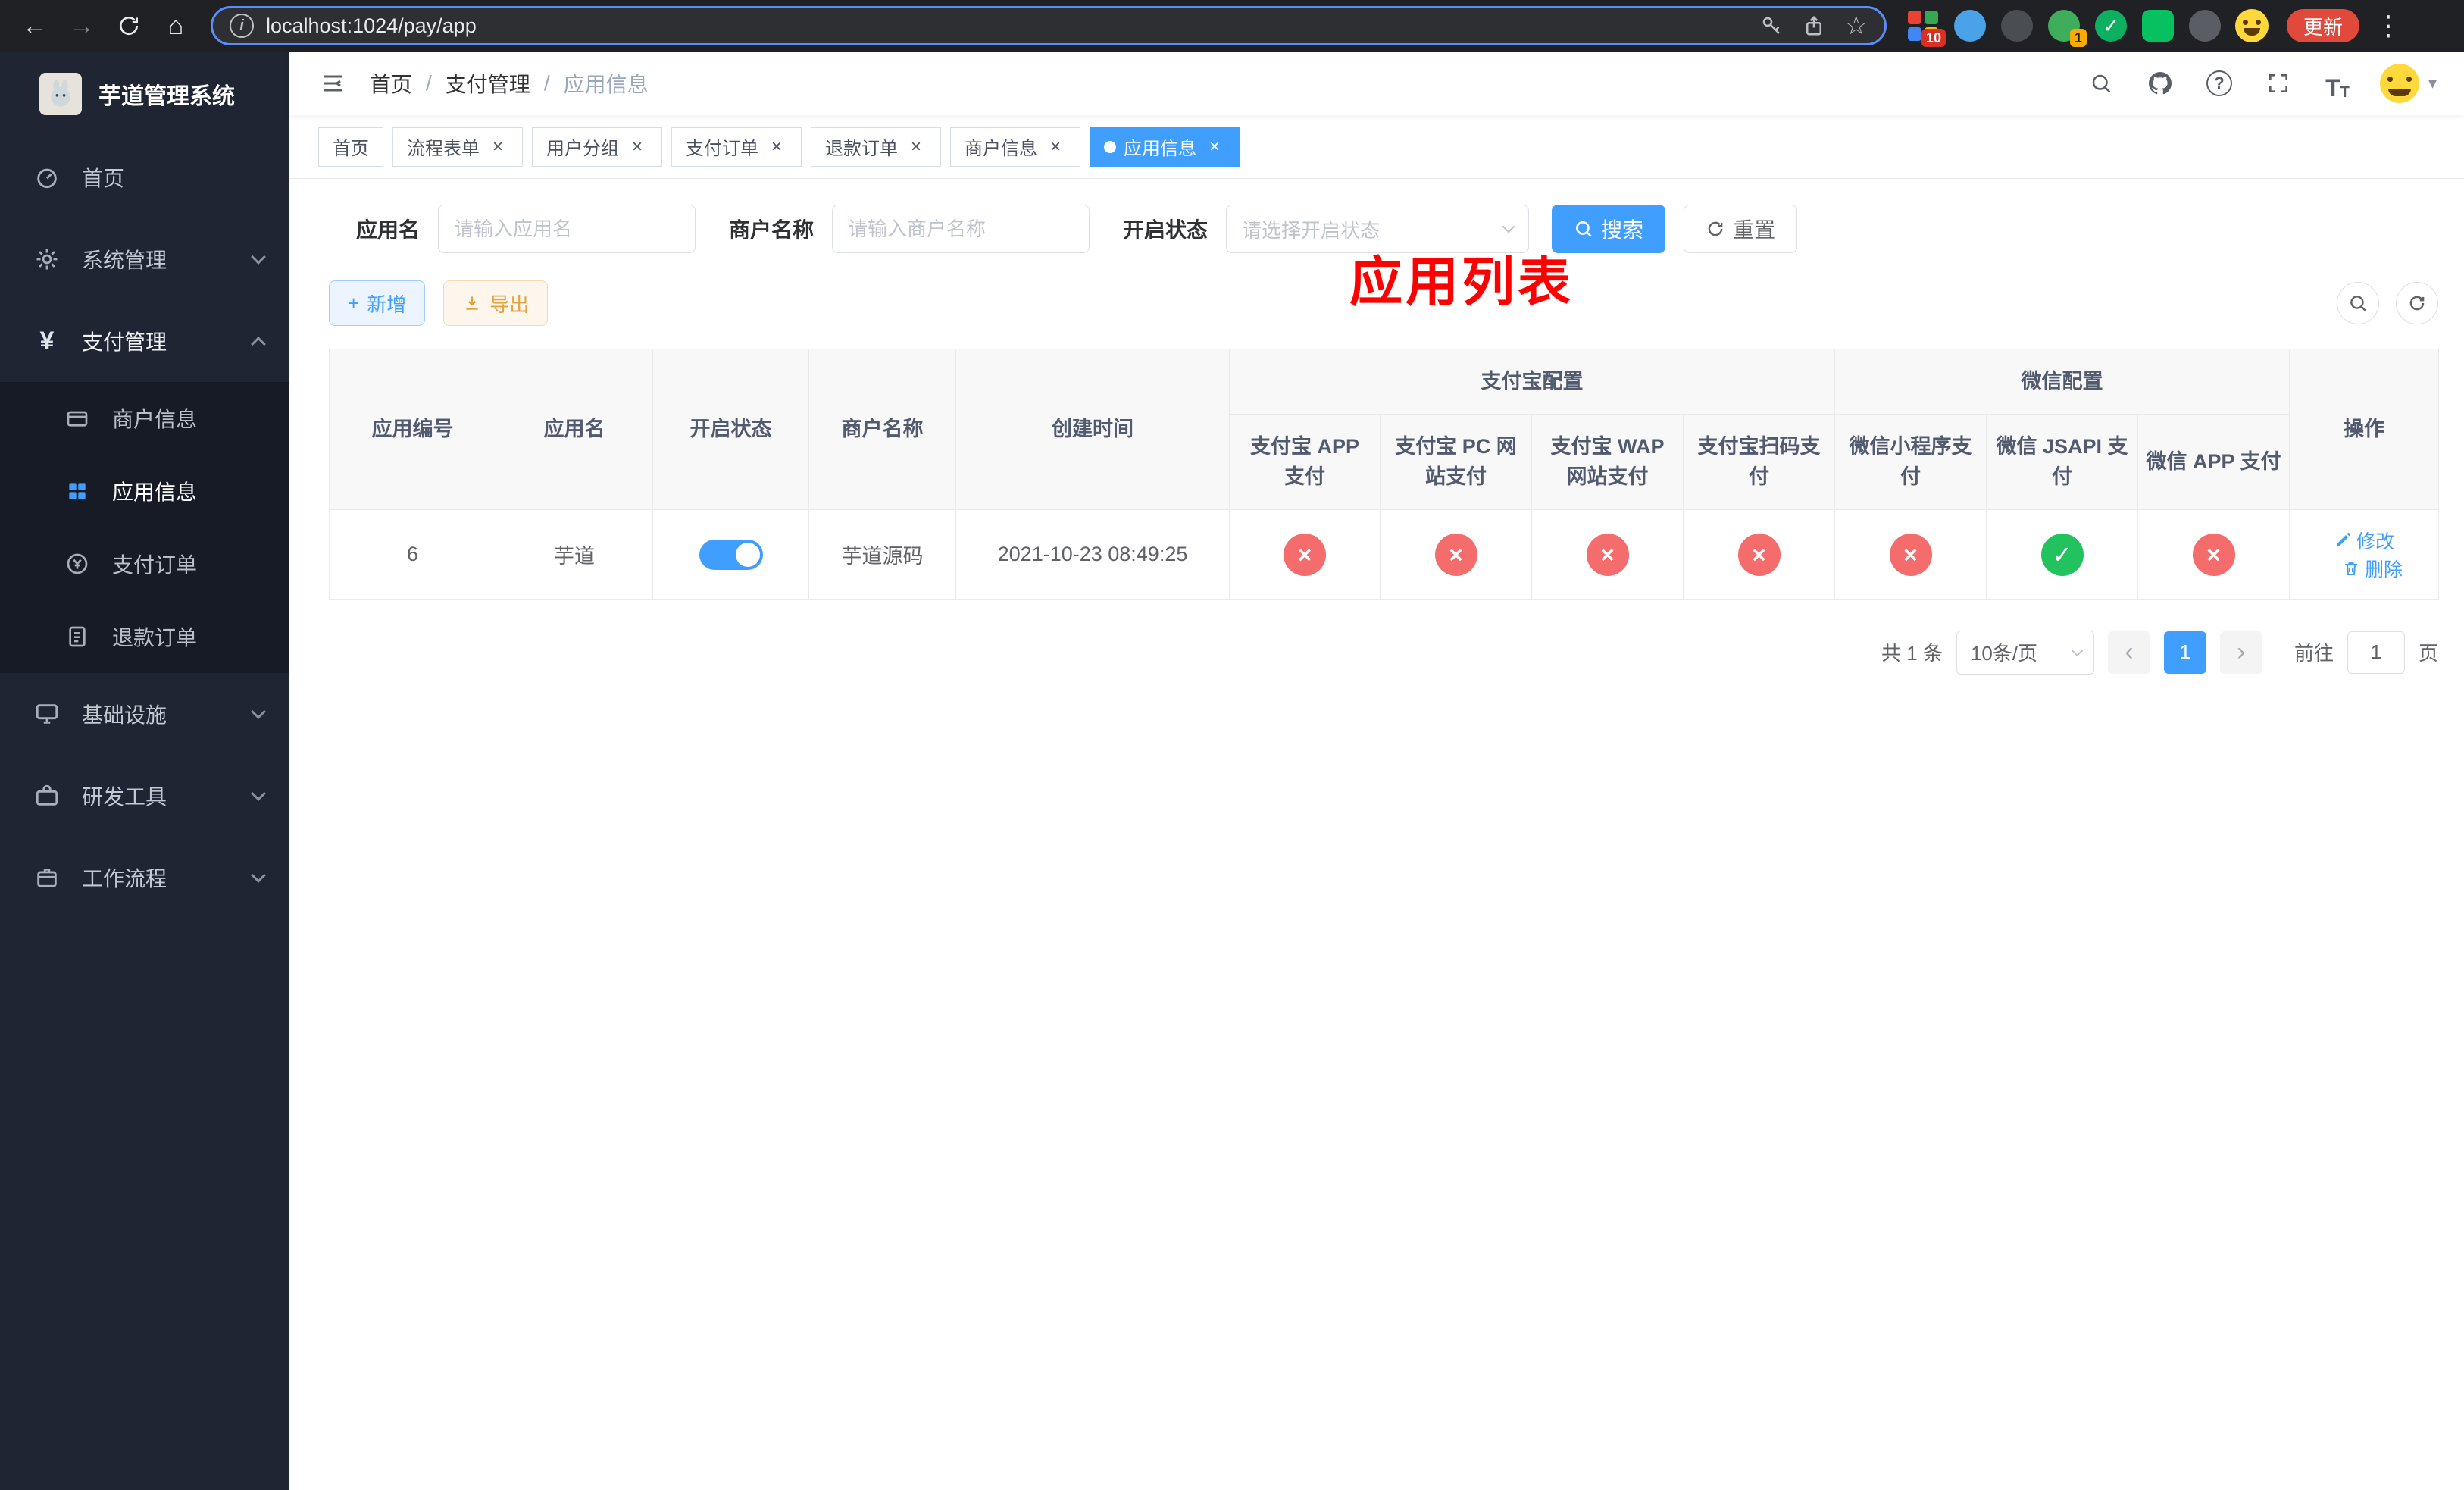 The width and height of the screenshot is (2464, 1490). I want to click on col-header-id: 应用编号, so click(412, 430).